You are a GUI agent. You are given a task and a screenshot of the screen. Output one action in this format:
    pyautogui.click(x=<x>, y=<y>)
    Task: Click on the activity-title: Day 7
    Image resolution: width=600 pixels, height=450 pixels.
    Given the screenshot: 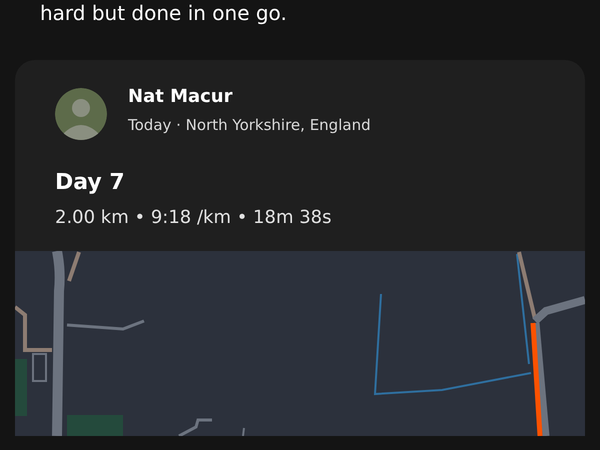 What is the action you would take?
    pyautogui.click(x=300, y=167)
    